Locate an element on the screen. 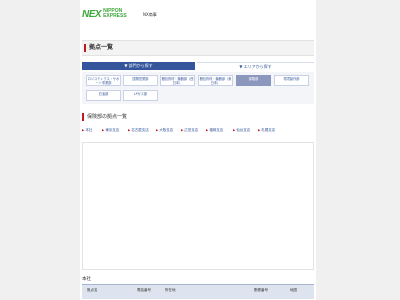 The height and width of the screenshot is (300, 400). dept-button-oil: 石油部 is located at coordinates (103, 95).